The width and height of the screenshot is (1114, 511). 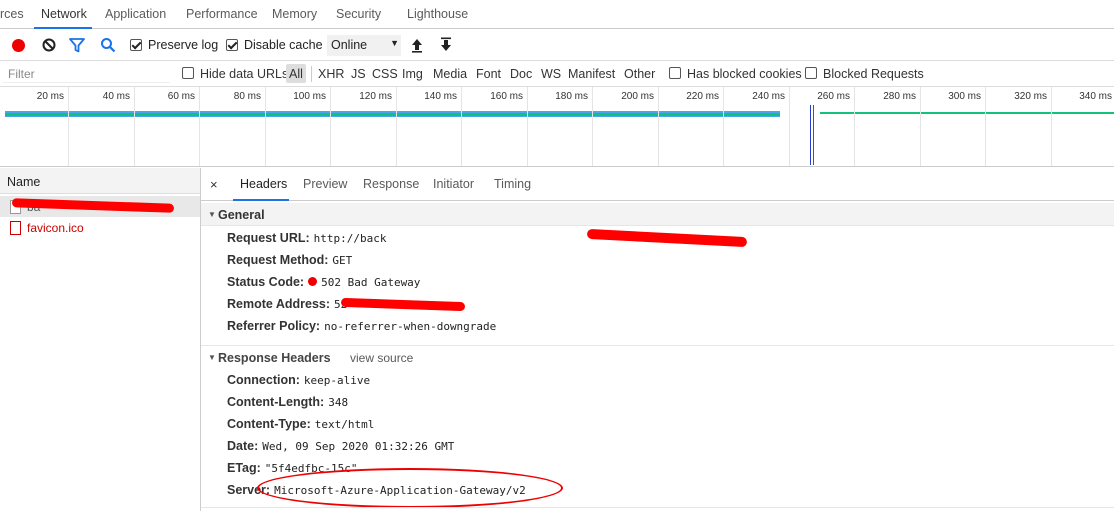 I want to click on type-filter-font: Font, so click(x=488, y=74).